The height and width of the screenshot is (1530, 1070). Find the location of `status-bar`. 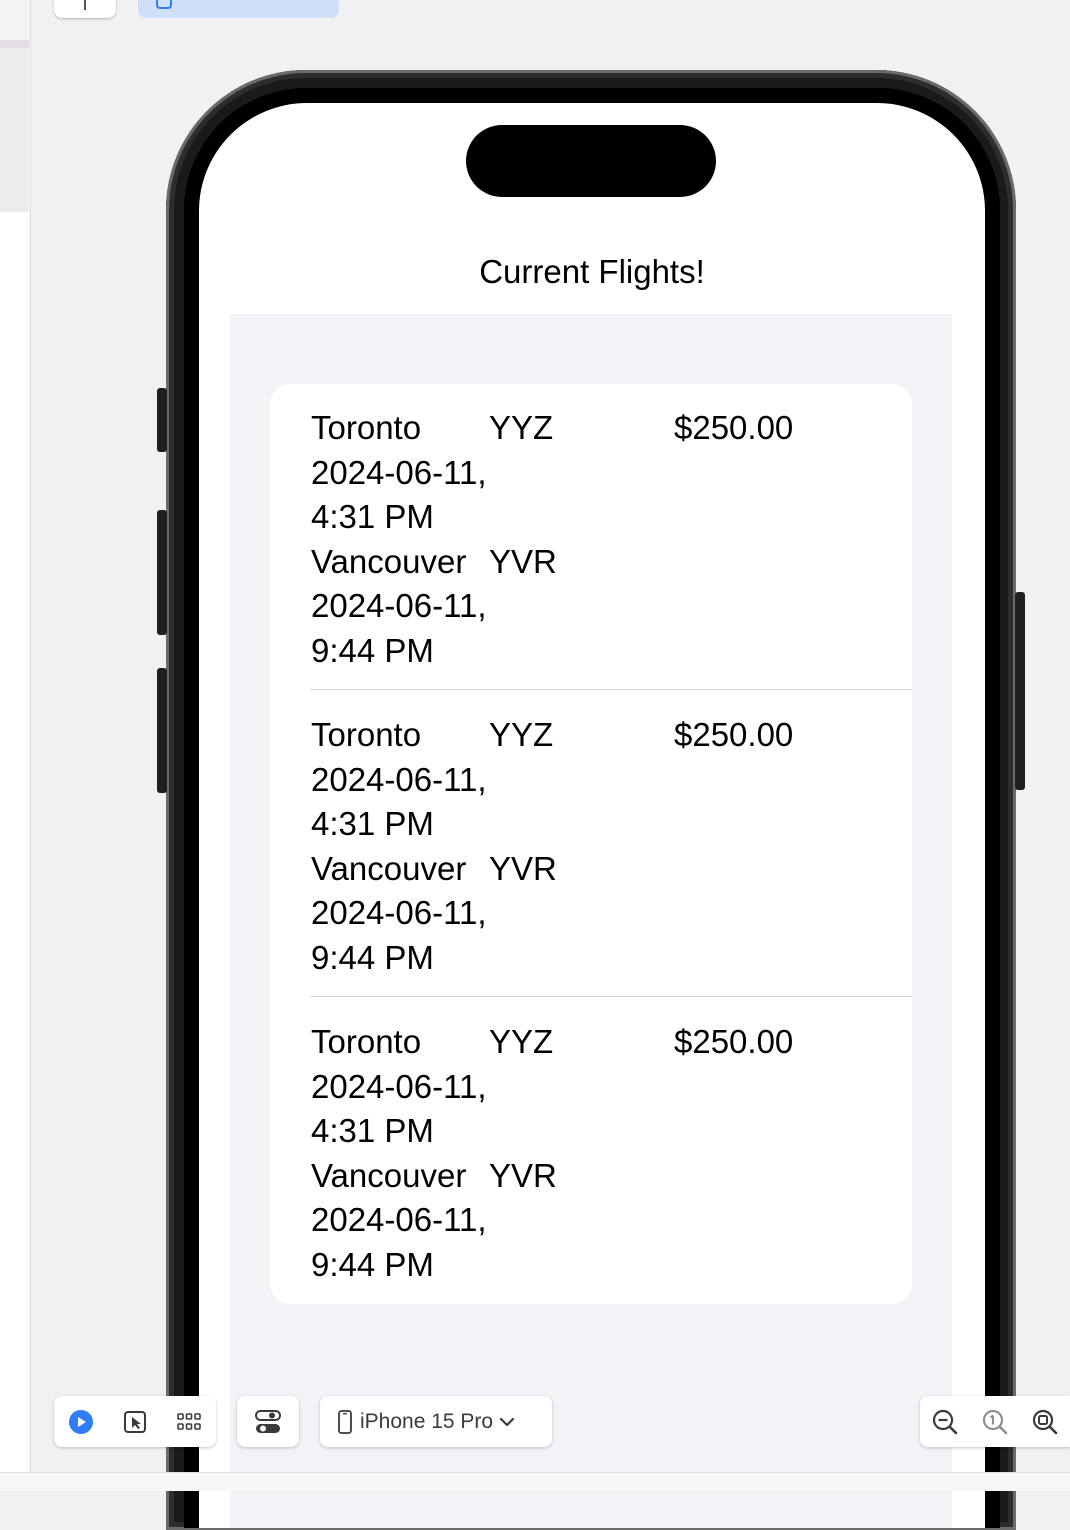

status-bar is located at coordinates (535, 1481).